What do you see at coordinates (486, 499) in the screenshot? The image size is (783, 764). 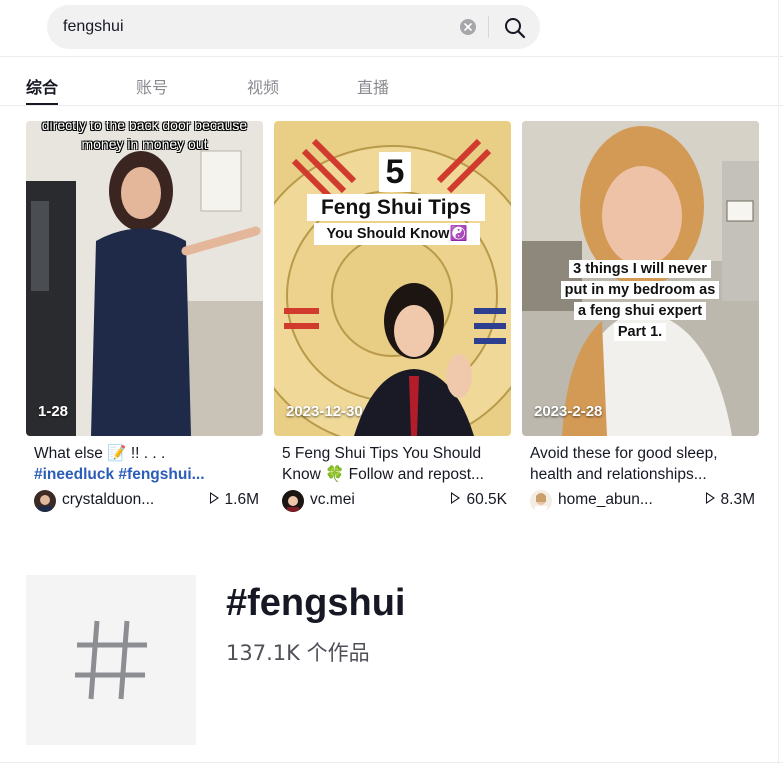 I see `play-count-value: 60.5K` at bounding box center [486, 499].